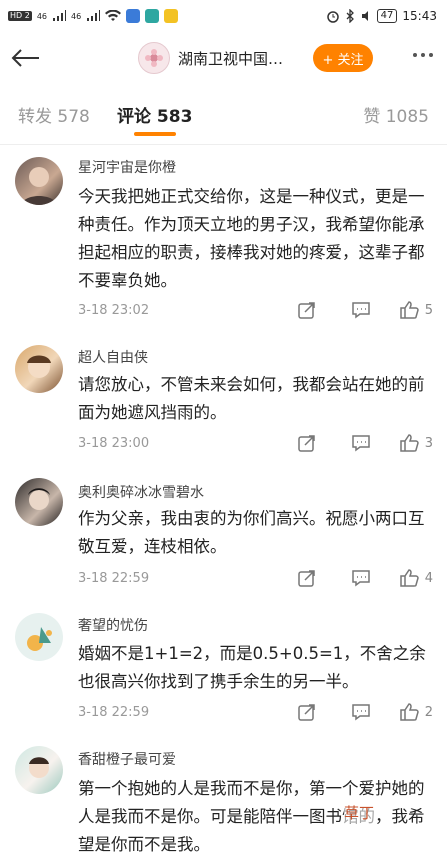 The width and height of the screenshot is (447, 859). What do you see at coordinates (251, 398) in the screenshot?
I see `comment-text: 请您放心，不管未来会如何，我都会站在她的前面为她遮风挡雨的。` at bounding box center [251, 398].